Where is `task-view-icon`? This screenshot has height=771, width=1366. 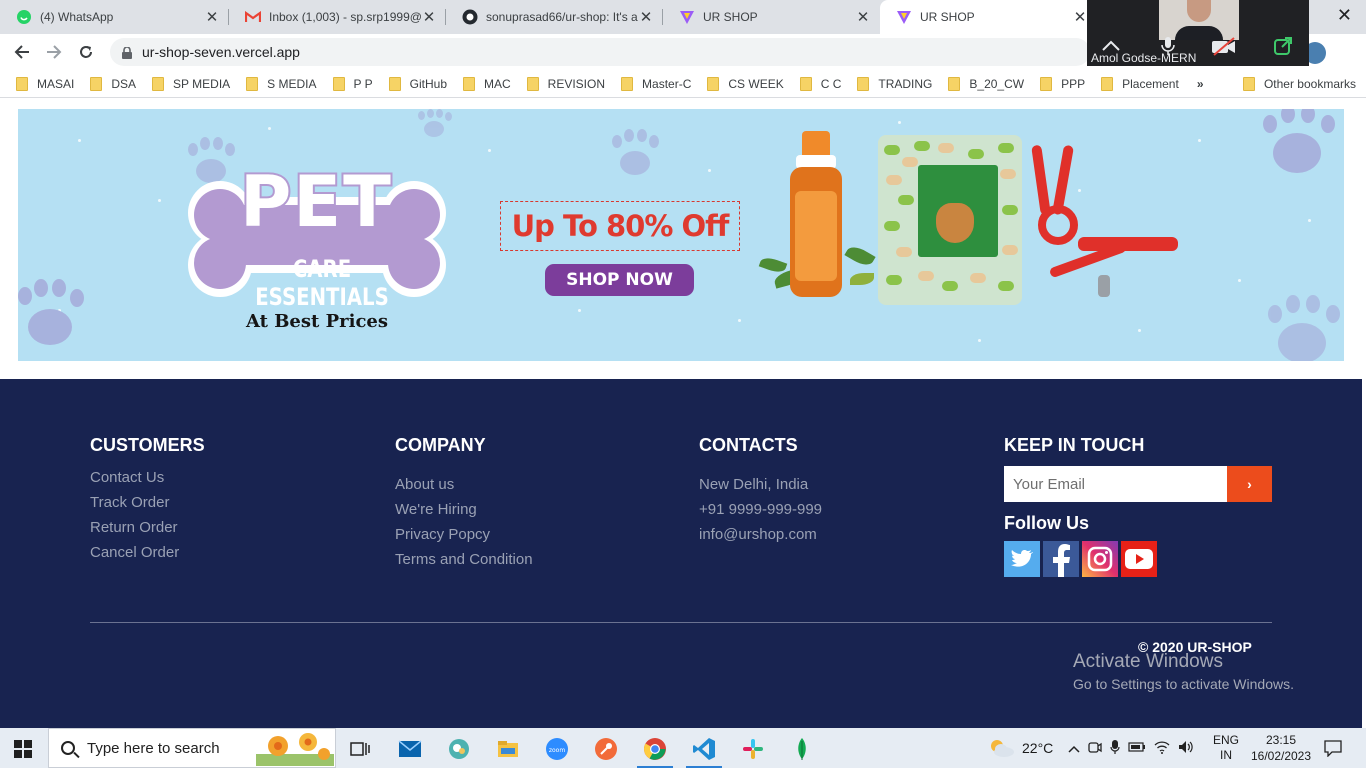
task-view-icon is located at coordinates (360, 749).